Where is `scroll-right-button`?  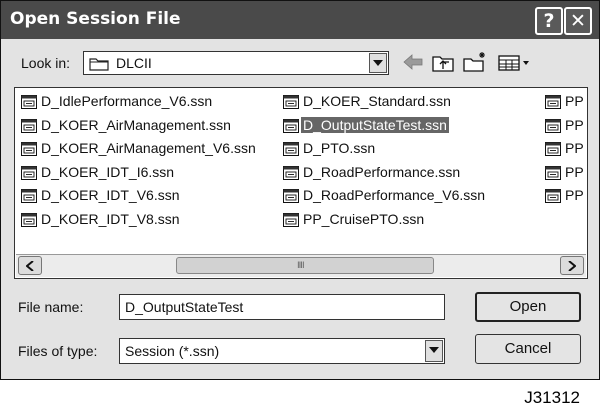
scroll-right-button is located at coordinates (572, 265).